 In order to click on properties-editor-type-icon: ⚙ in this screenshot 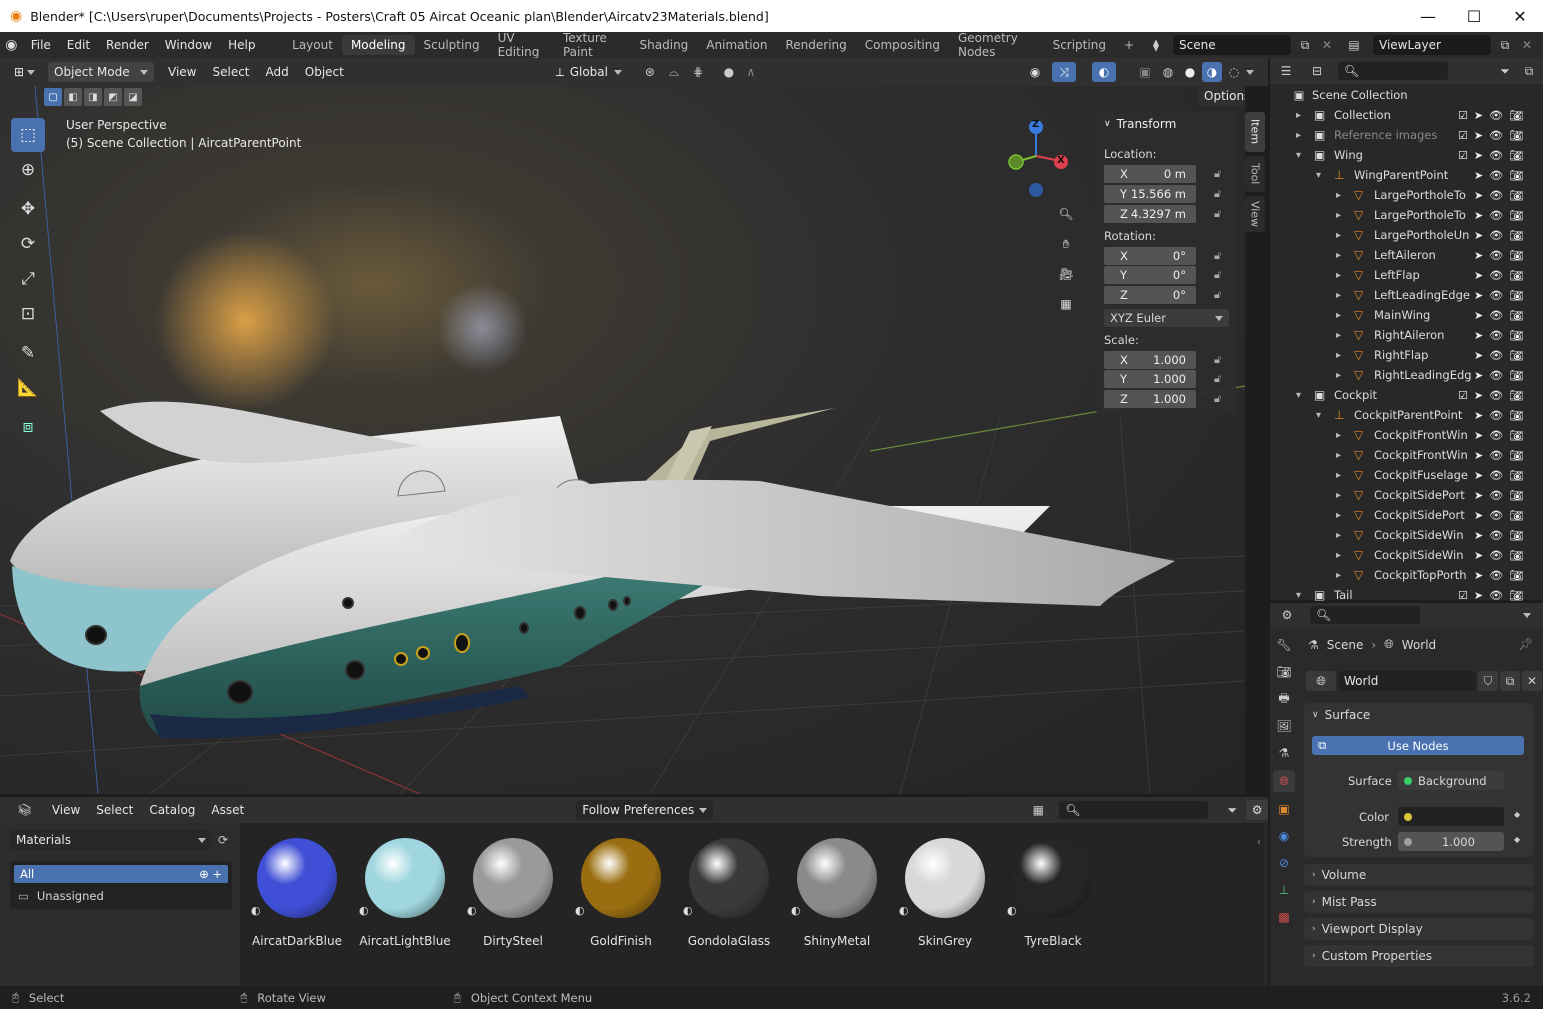, I will do `click(1287, 615)`.